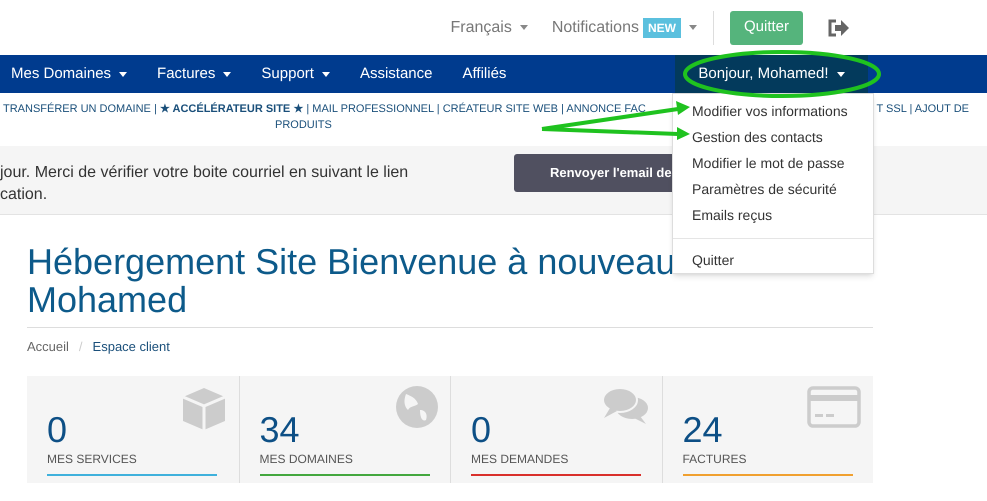 The height and width of the screenshot is (501, 987). Describe the element at coordinates (303, 125) in the screenshot. I see `shortcut-link: PRODUITS` at that location.